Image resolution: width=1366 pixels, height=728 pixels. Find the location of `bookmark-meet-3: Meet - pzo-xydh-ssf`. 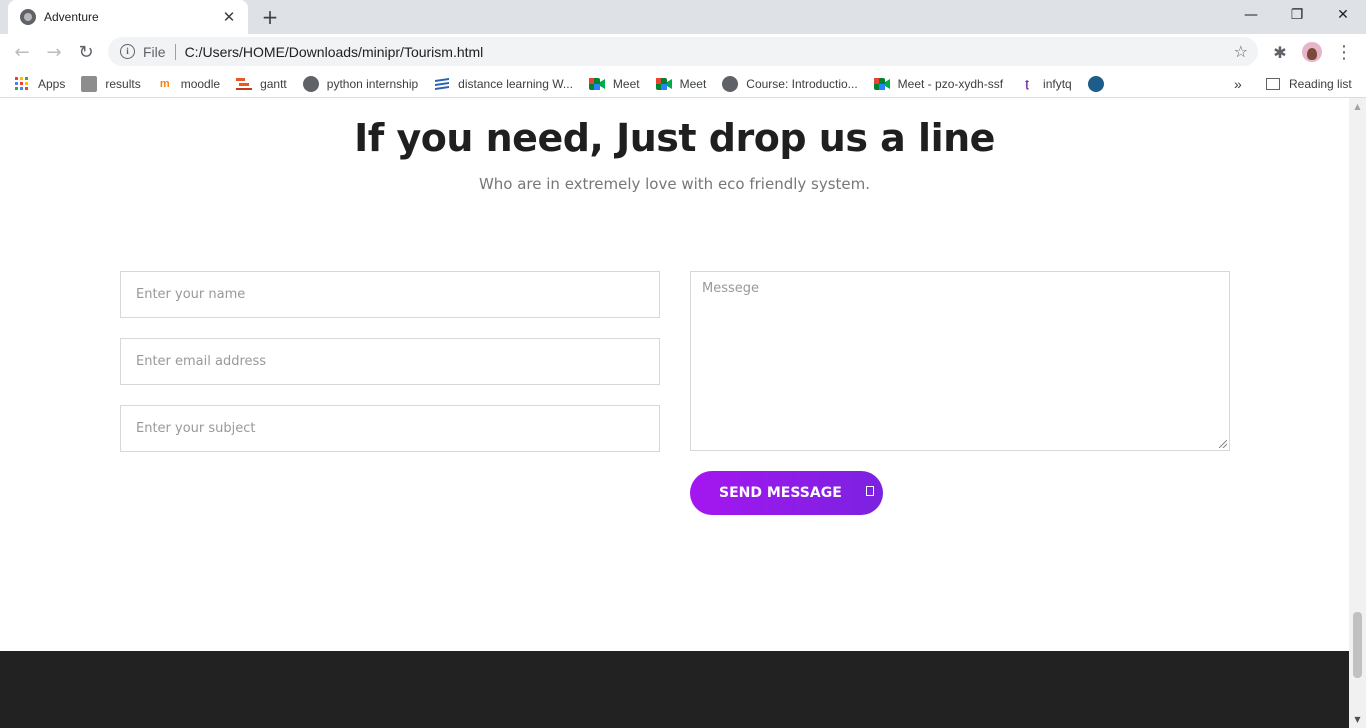

bookmark-meet-3: Meet - pzo-xydh-ssf is located at coordinates (942, 84).